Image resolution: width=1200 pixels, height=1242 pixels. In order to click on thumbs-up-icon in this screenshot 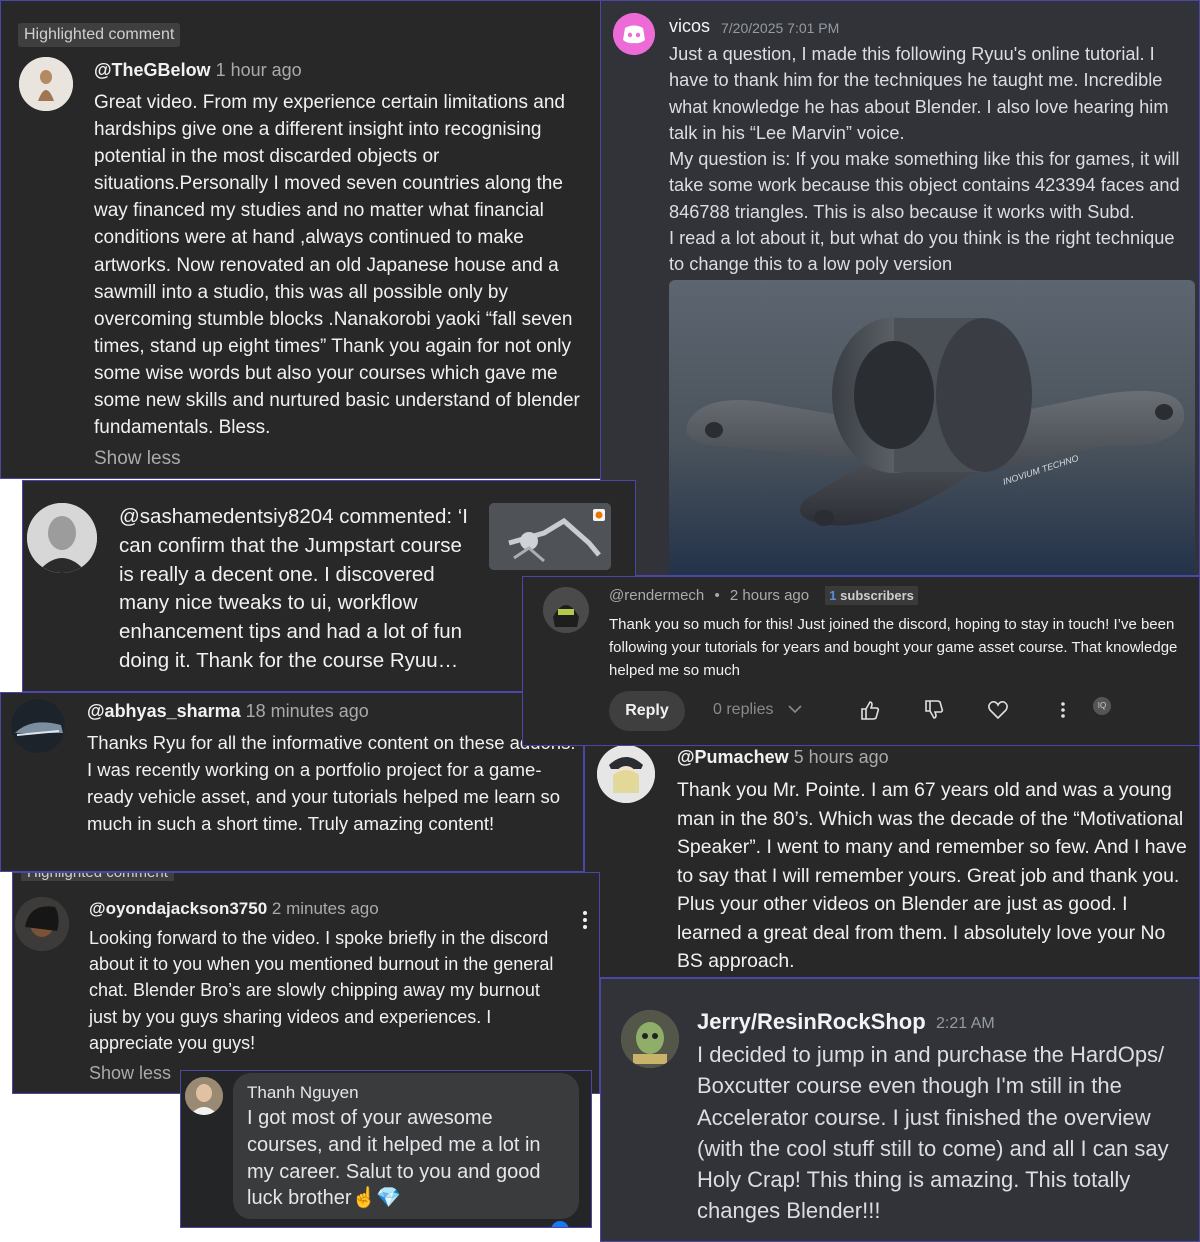, I will do `click(870, 710)`.